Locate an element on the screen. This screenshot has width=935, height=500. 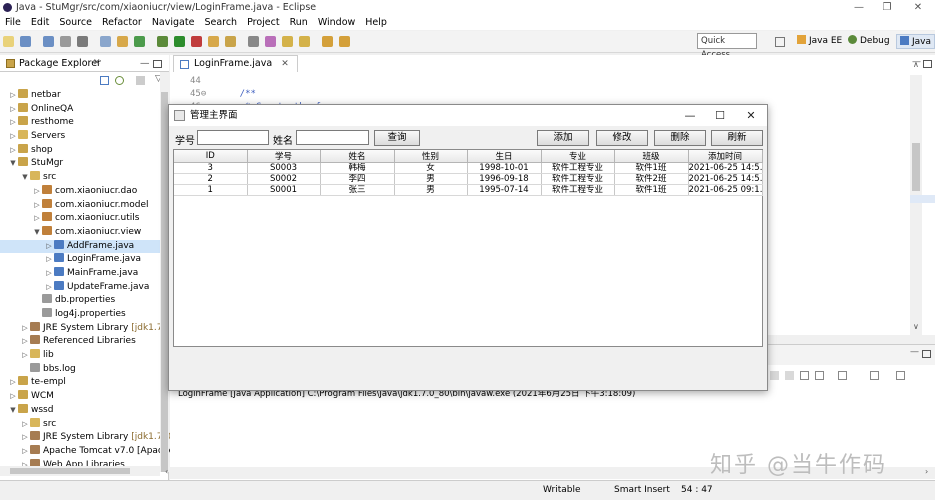
quick-access-input: Quick Access is located at coordinates (727, 46).